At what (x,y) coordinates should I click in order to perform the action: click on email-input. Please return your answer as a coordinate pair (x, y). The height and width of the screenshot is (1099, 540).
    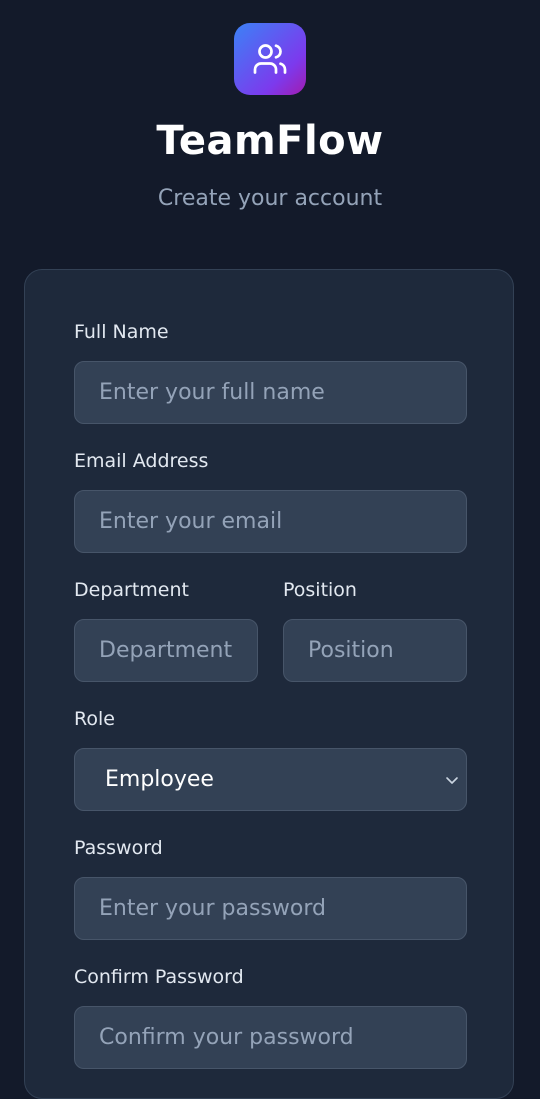
    Looking at the image, I should click on (270, 521).